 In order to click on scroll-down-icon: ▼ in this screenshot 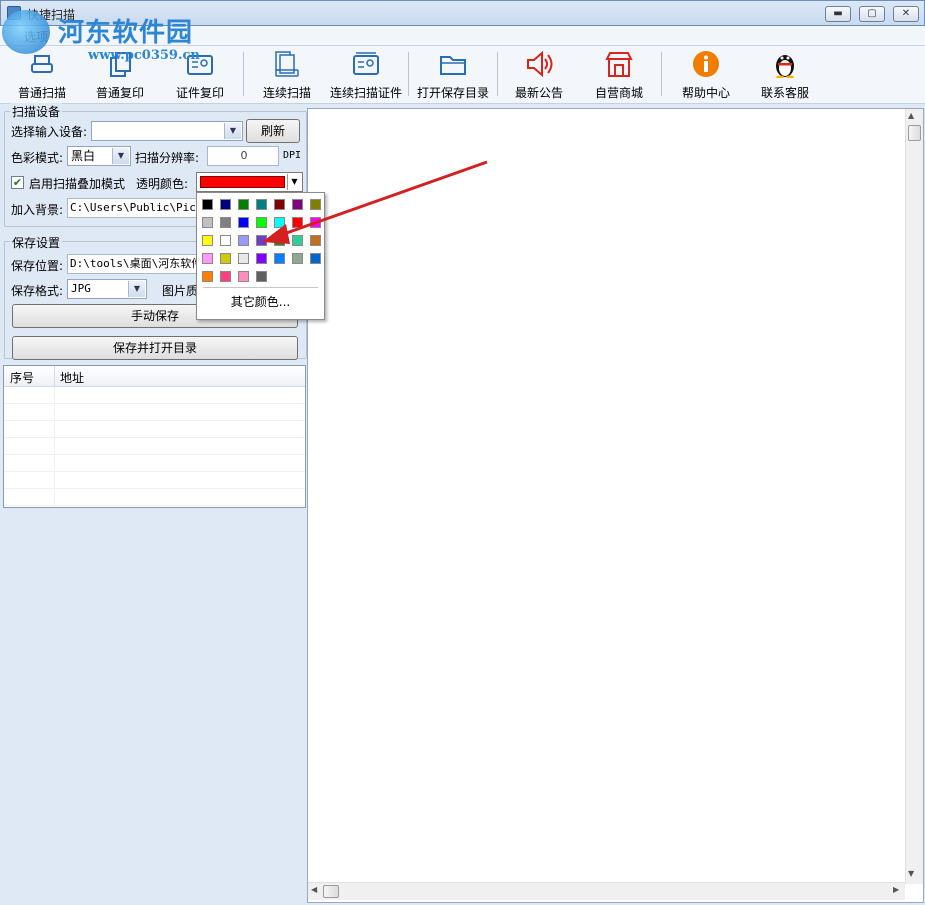, I will do `click(911, 873)`.